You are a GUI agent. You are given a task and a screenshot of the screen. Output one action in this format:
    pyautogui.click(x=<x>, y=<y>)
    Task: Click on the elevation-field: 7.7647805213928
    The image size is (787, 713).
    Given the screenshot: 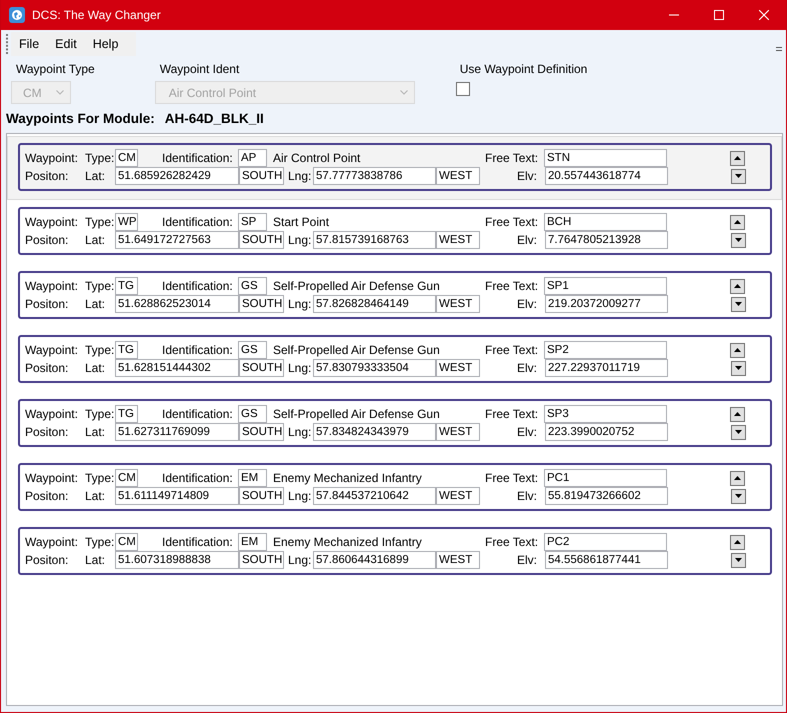 What is the action you would take?
    pyautogui.click(x=606, y=240)
    